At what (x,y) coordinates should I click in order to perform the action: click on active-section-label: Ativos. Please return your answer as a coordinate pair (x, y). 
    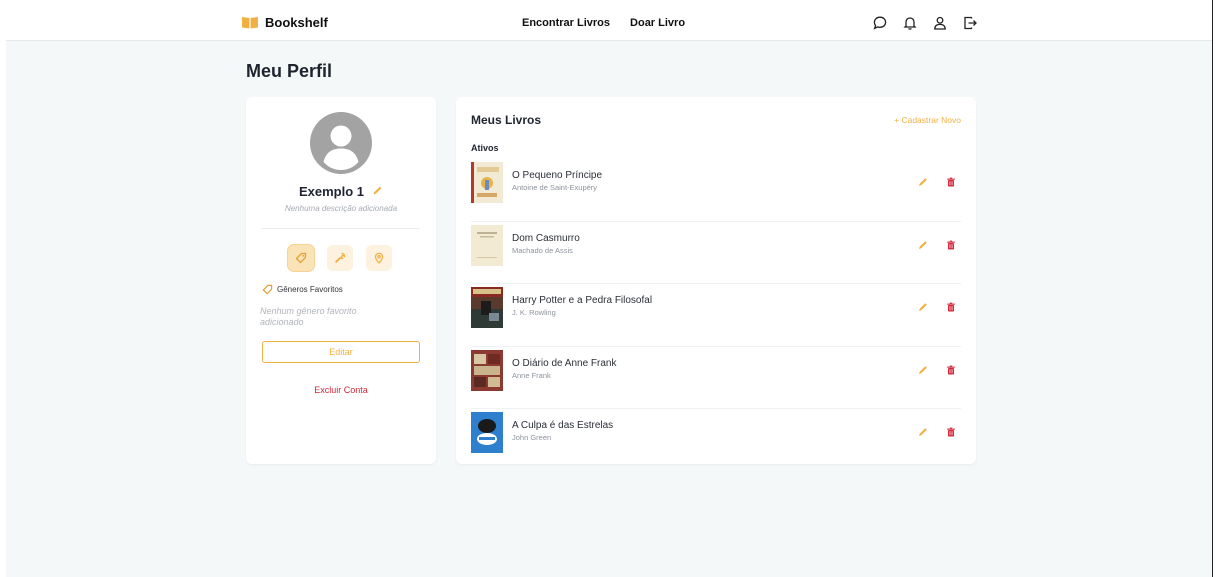
    Looking at the image, I should click on (485, 148).